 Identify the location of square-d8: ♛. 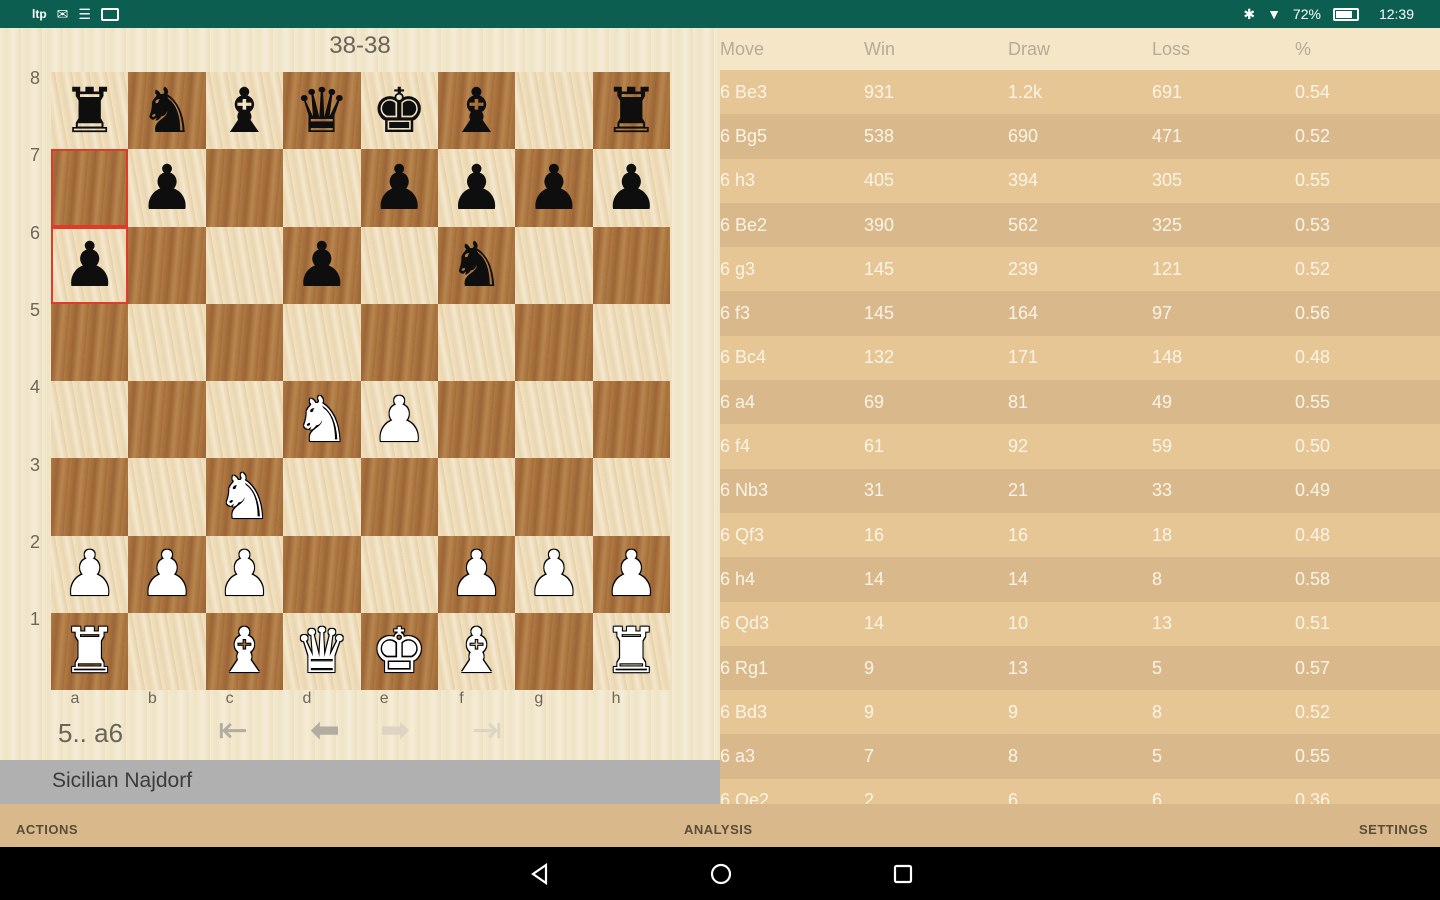
(322, 111).